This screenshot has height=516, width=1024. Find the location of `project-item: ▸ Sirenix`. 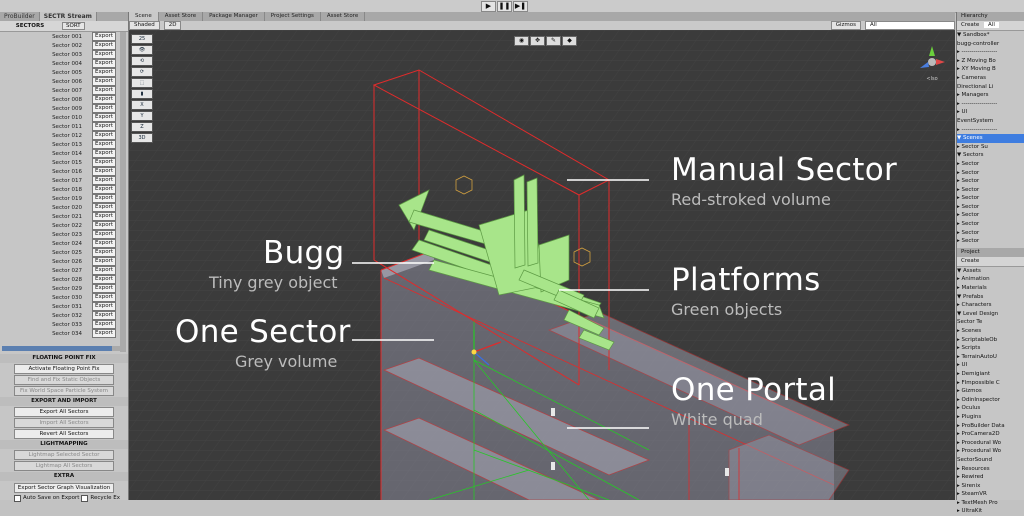

project-item: ▸ Sirenix is located at coordinates (990, 486).